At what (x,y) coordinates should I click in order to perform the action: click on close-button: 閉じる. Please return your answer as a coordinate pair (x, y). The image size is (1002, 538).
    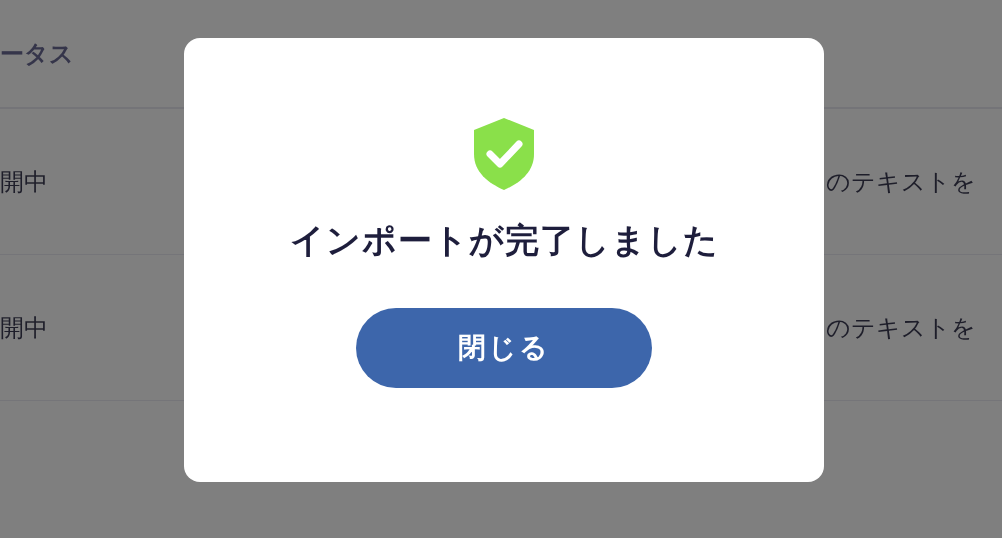
    Looking at the image, I should click on (504, 348).